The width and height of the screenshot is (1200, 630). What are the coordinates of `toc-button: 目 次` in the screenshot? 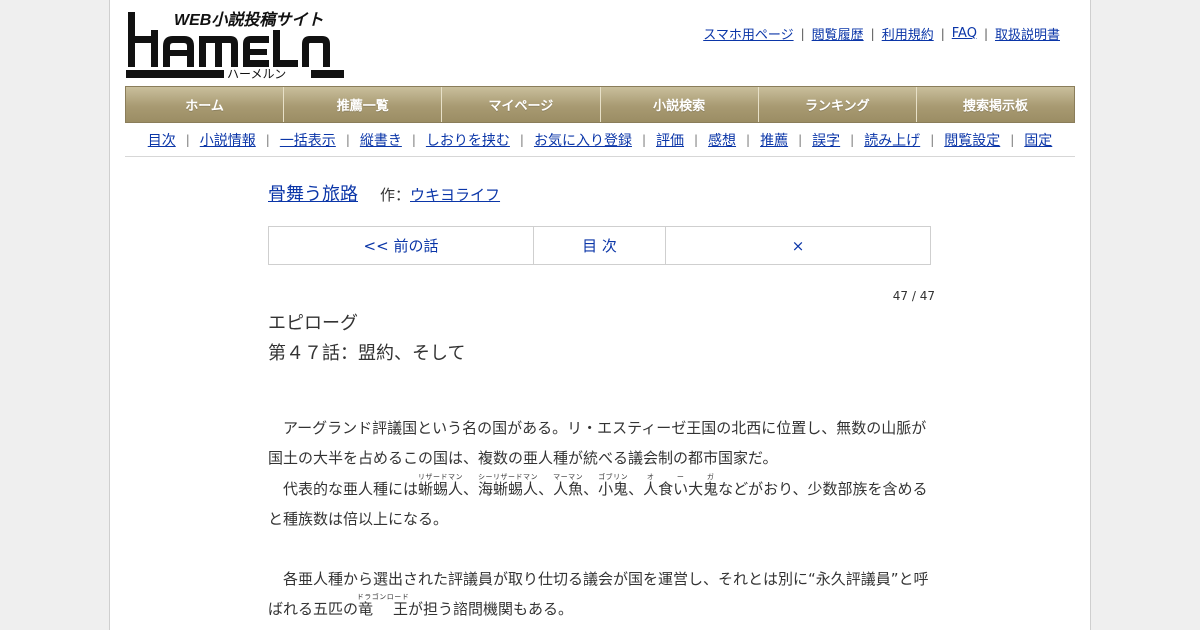 It's located at (600, 245).